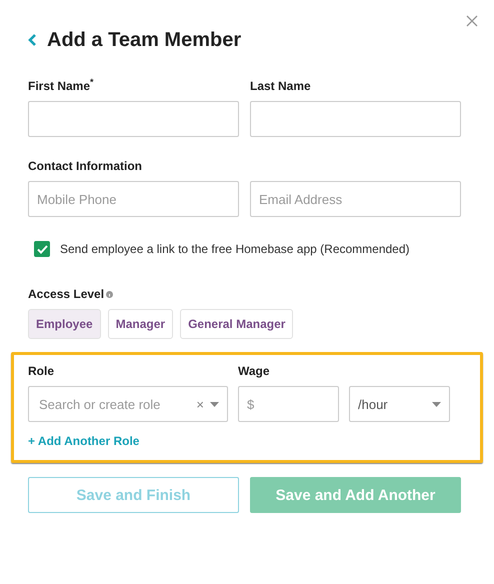 The width and height of the screenshot is (494, 584). What do you see at coordinates (133, 199) in the screenshot?
I see `text-field: Mobile Phone` at bounding box center [133, 199].